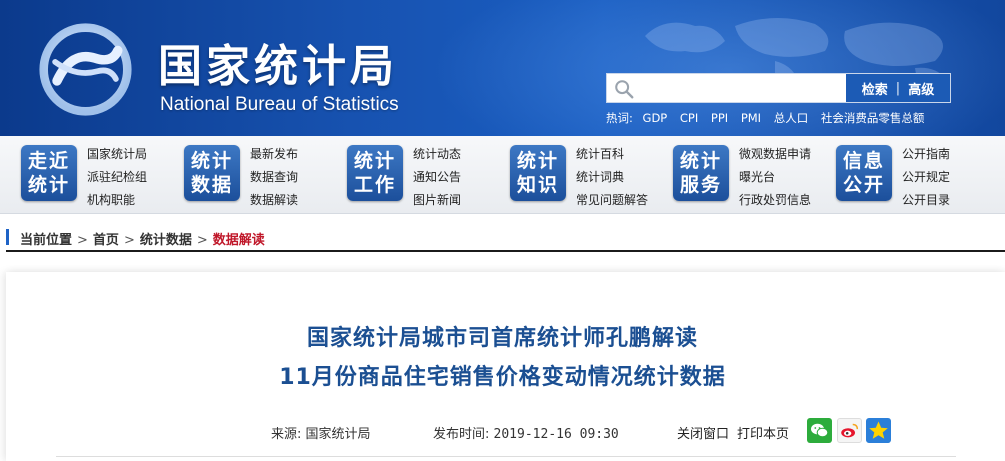  What do you see at coordinates (461, 434) in the screenshot?
I see `time-label: 发布时间:` at bounding box center [461, 434].